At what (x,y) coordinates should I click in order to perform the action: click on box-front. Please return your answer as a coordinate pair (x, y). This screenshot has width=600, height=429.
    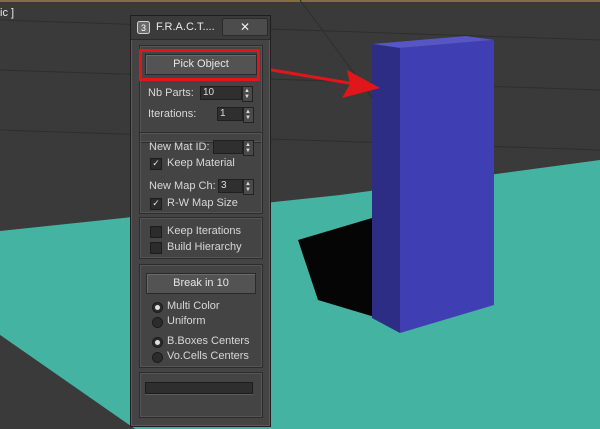
    Looking at the image, I should click on (447, 186).